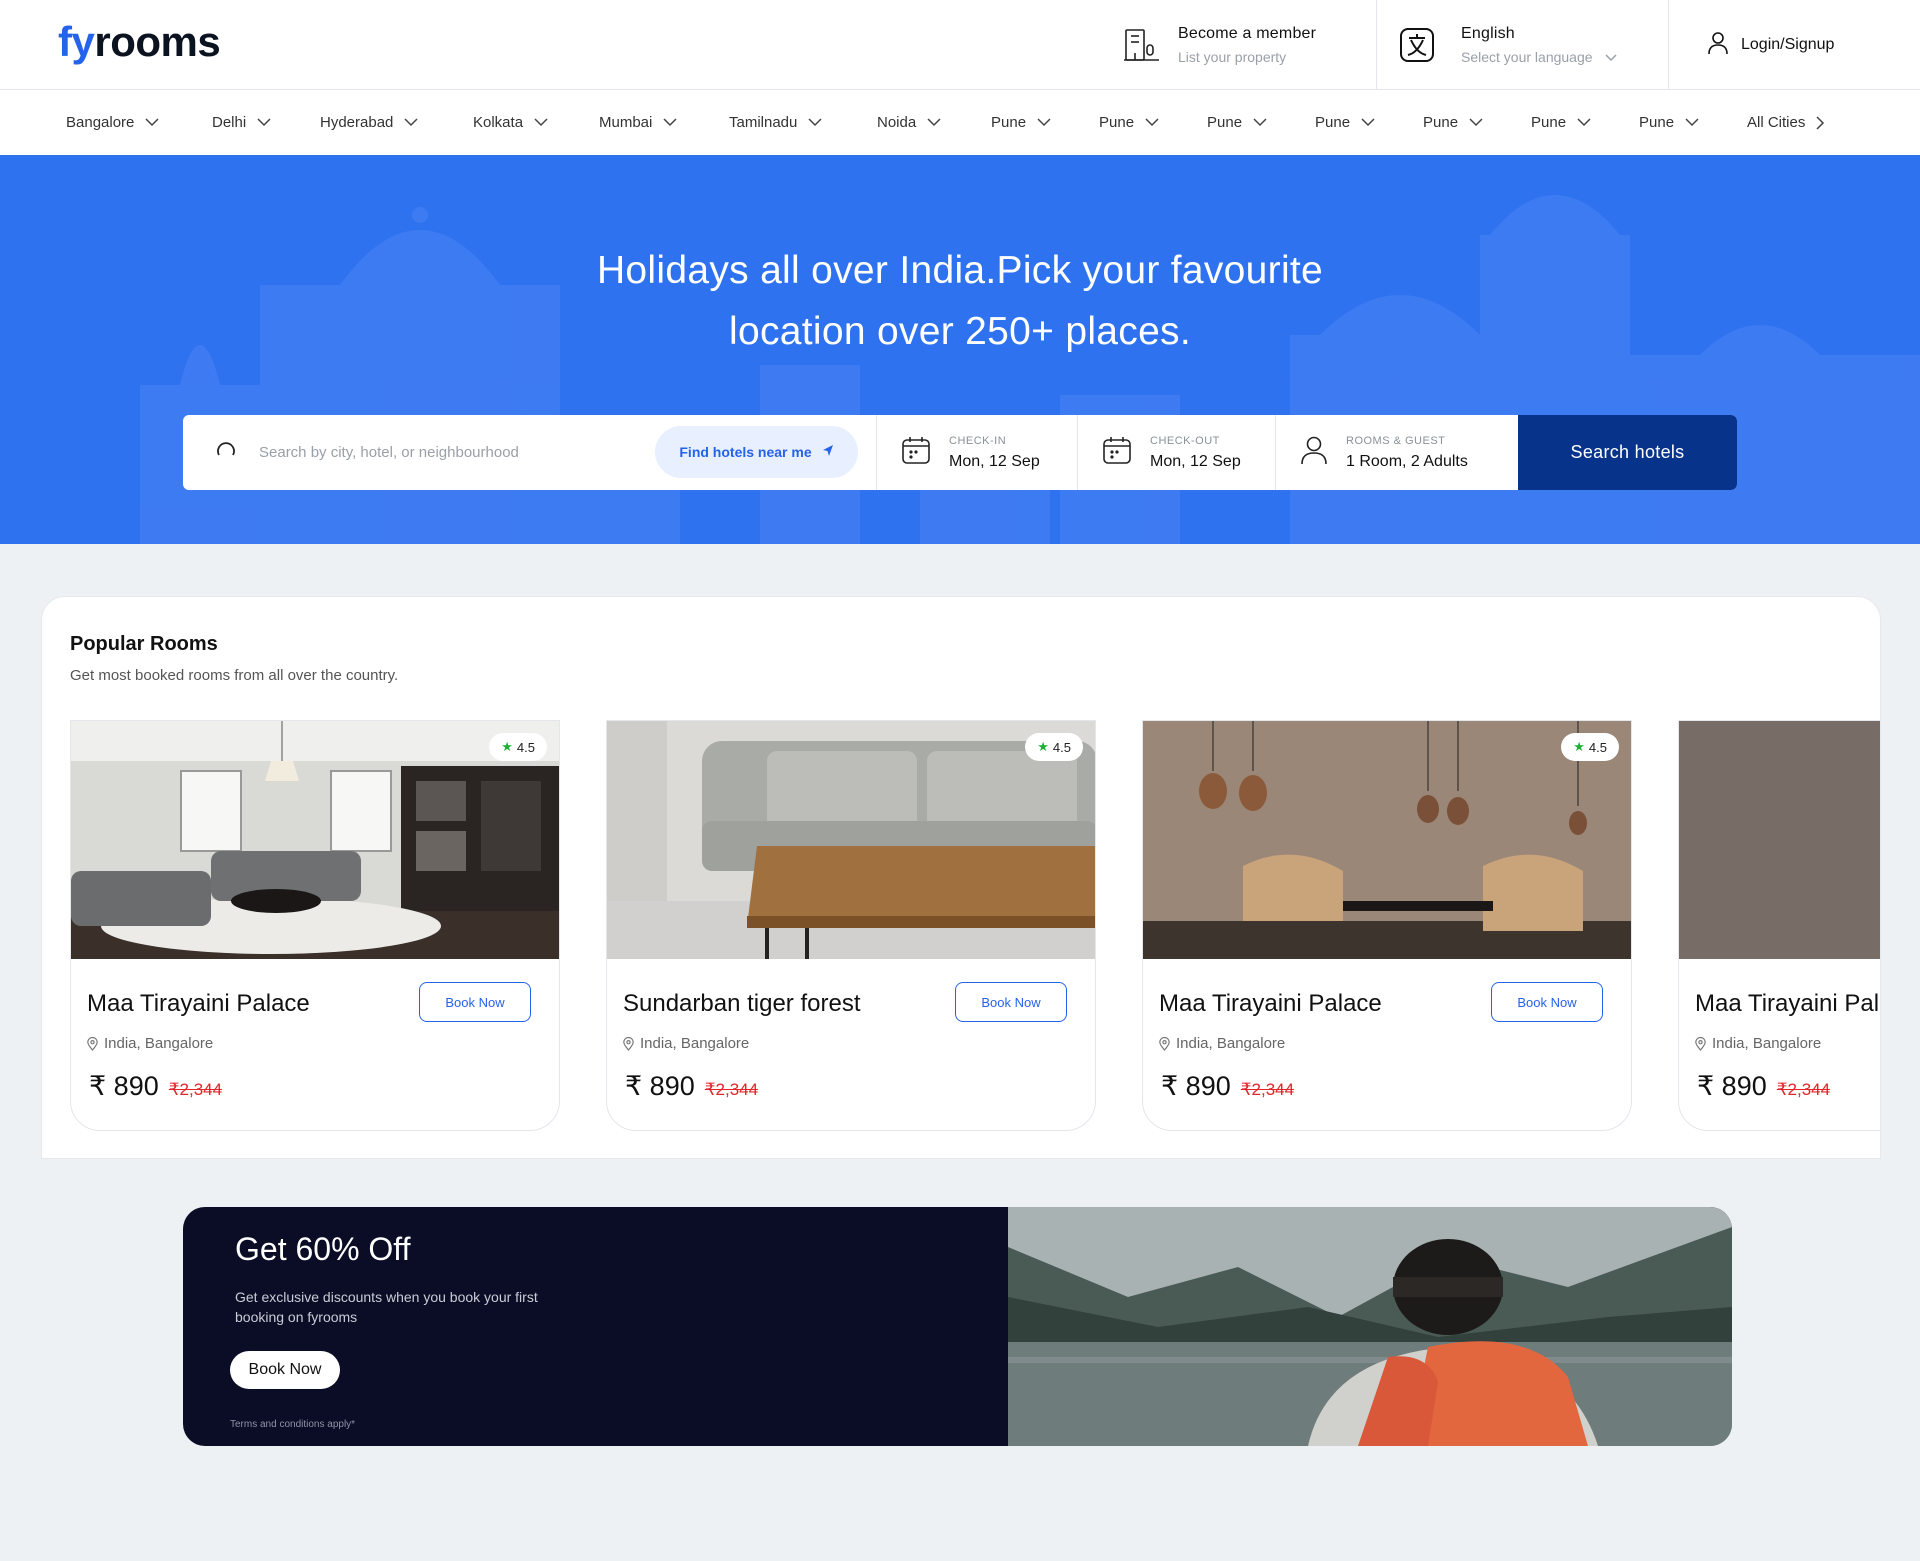 The height and width of the screenshot is (1561, 1920). Describe the element at coordinates (742, 1003) in the screenshot. I see `room-name: Sundarban tiger forest` at that location.